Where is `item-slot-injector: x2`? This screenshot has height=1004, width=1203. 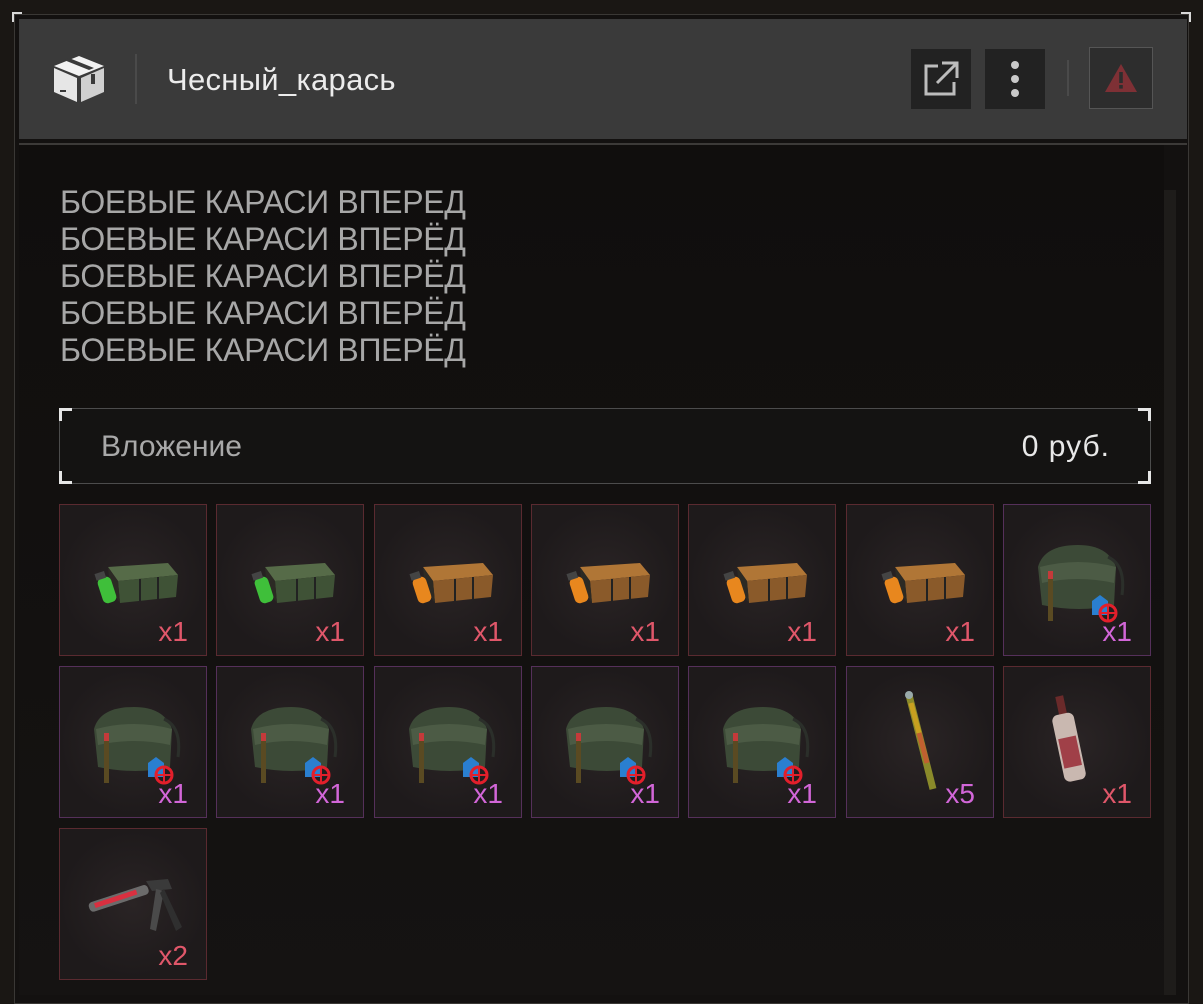 item-slot-injector: x2 is located at coordinates (133, 904).